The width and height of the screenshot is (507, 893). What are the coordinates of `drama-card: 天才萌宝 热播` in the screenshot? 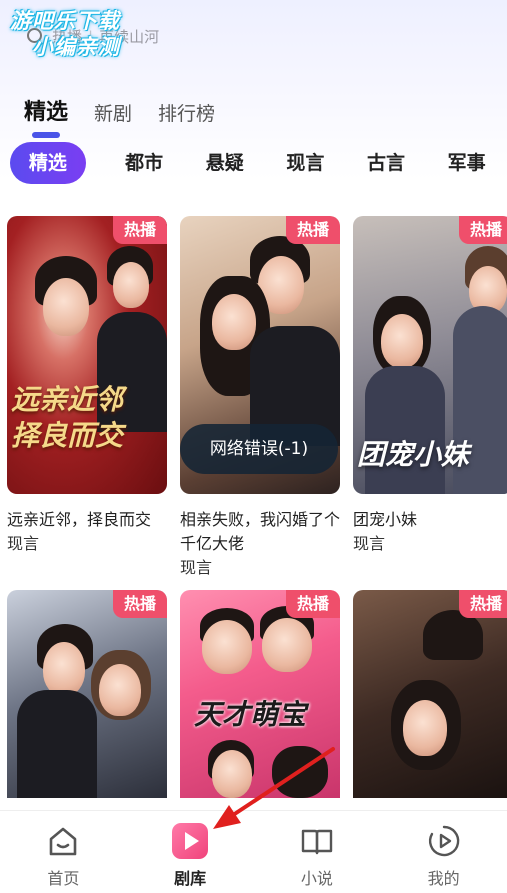 It's located at (260, 694).